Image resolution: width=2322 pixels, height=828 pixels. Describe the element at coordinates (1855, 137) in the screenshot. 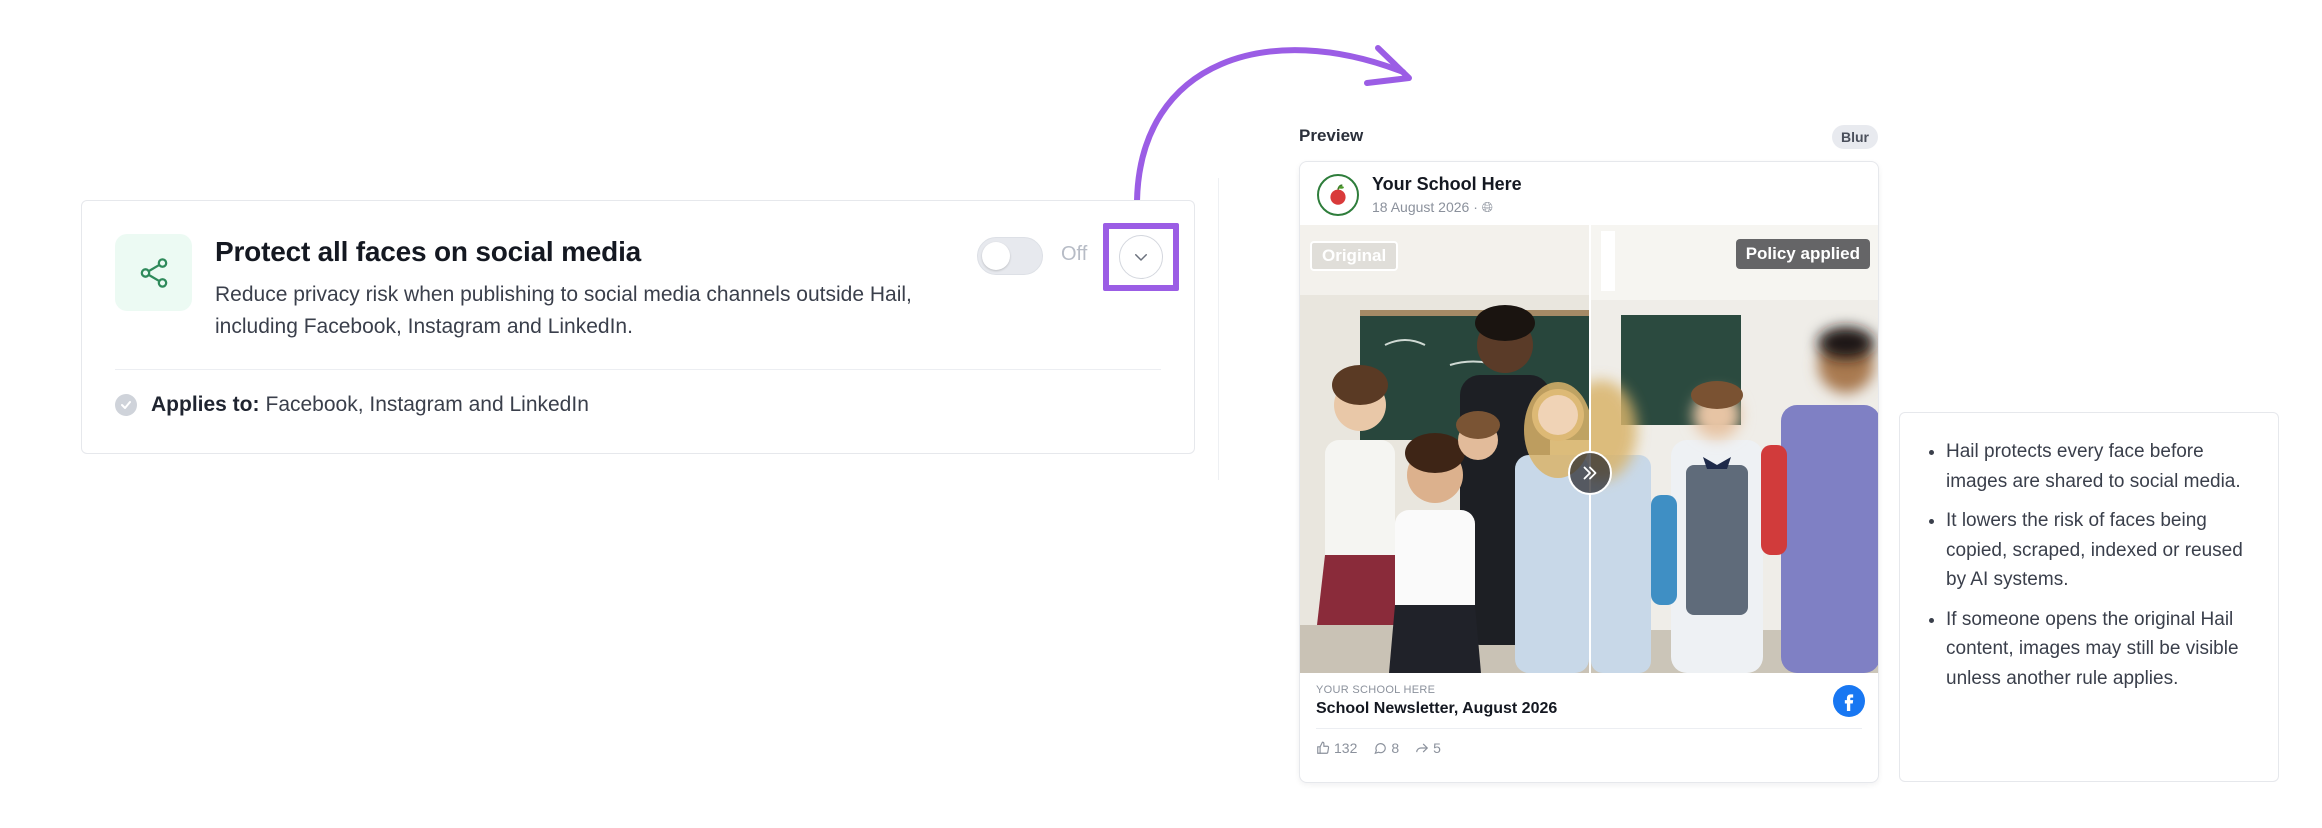

I see `mode-badge: Blur` at that location.